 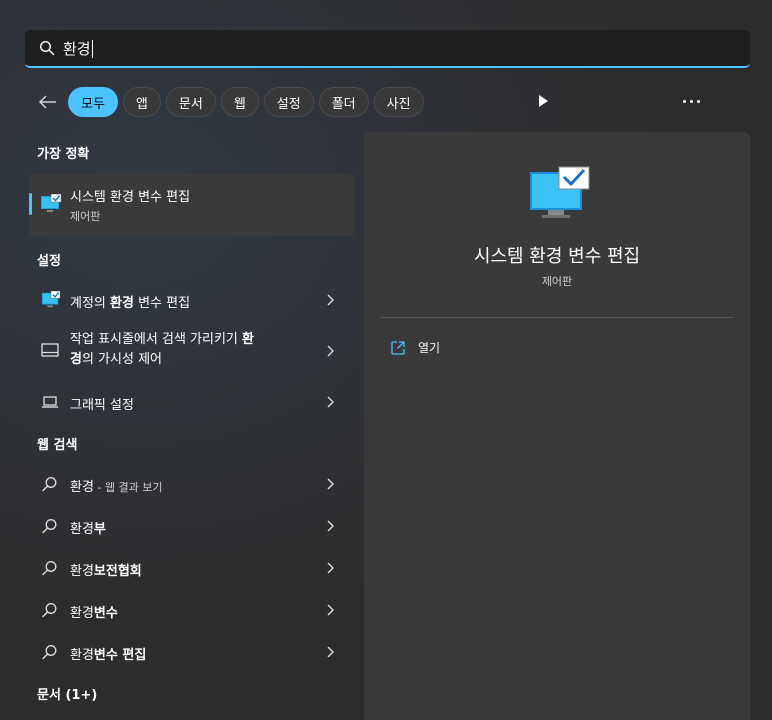 I want to click on text-caret, so click(x=92, y=49).